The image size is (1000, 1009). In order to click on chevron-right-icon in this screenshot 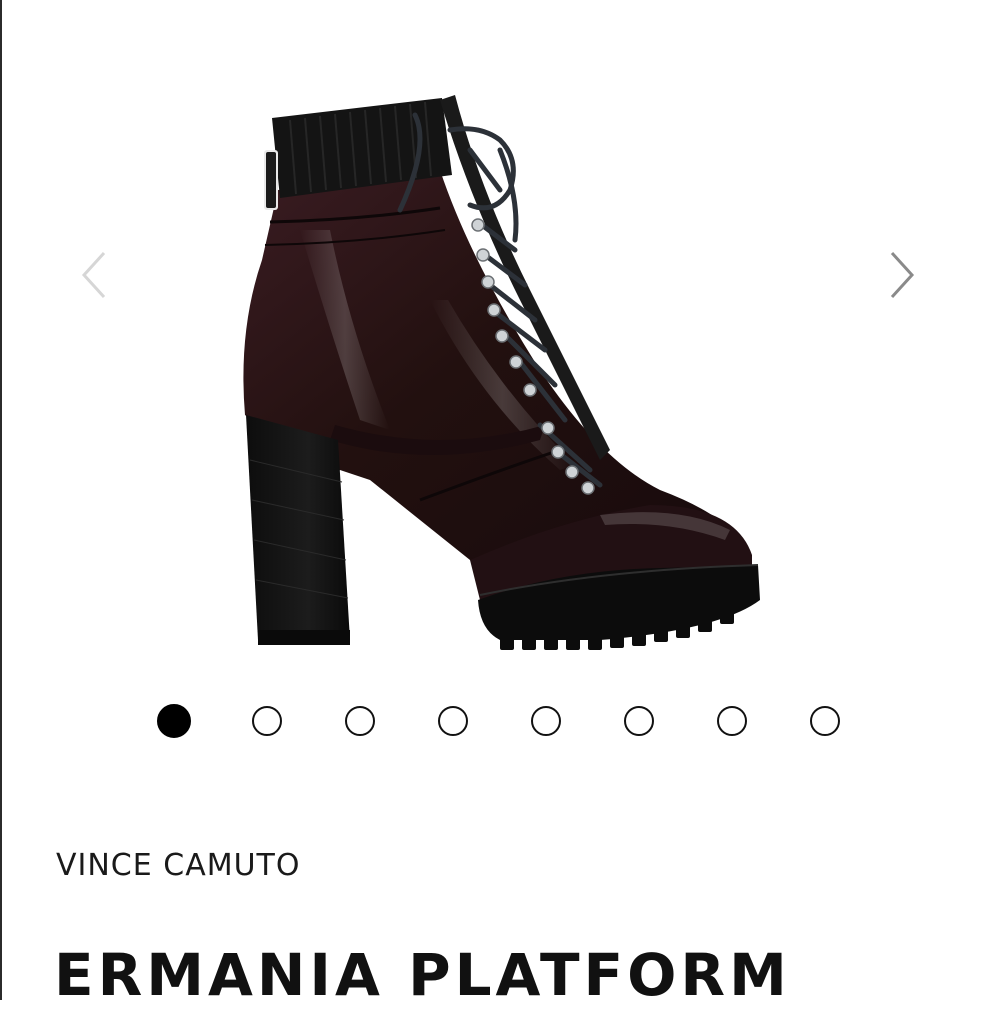, I will do `click(902, 275)`.